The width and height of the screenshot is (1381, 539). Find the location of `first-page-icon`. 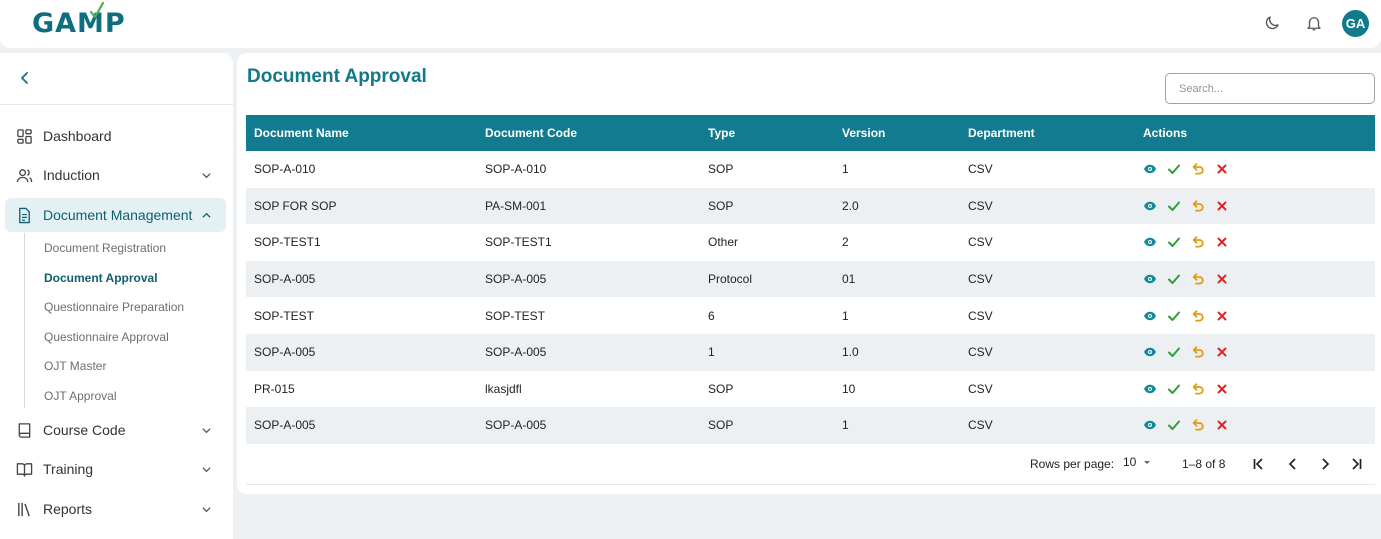

first-page-icon is located at coordinates (1259, 464).